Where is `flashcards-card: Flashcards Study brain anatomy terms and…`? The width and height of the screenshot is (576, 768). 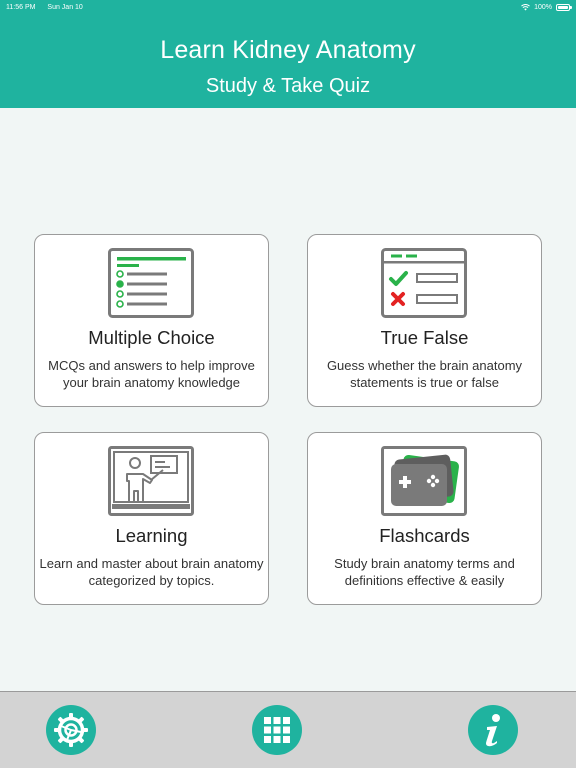
flashcards-card: Flashcards Study brain anatomy terms and… is located at coordinates (424, 518).